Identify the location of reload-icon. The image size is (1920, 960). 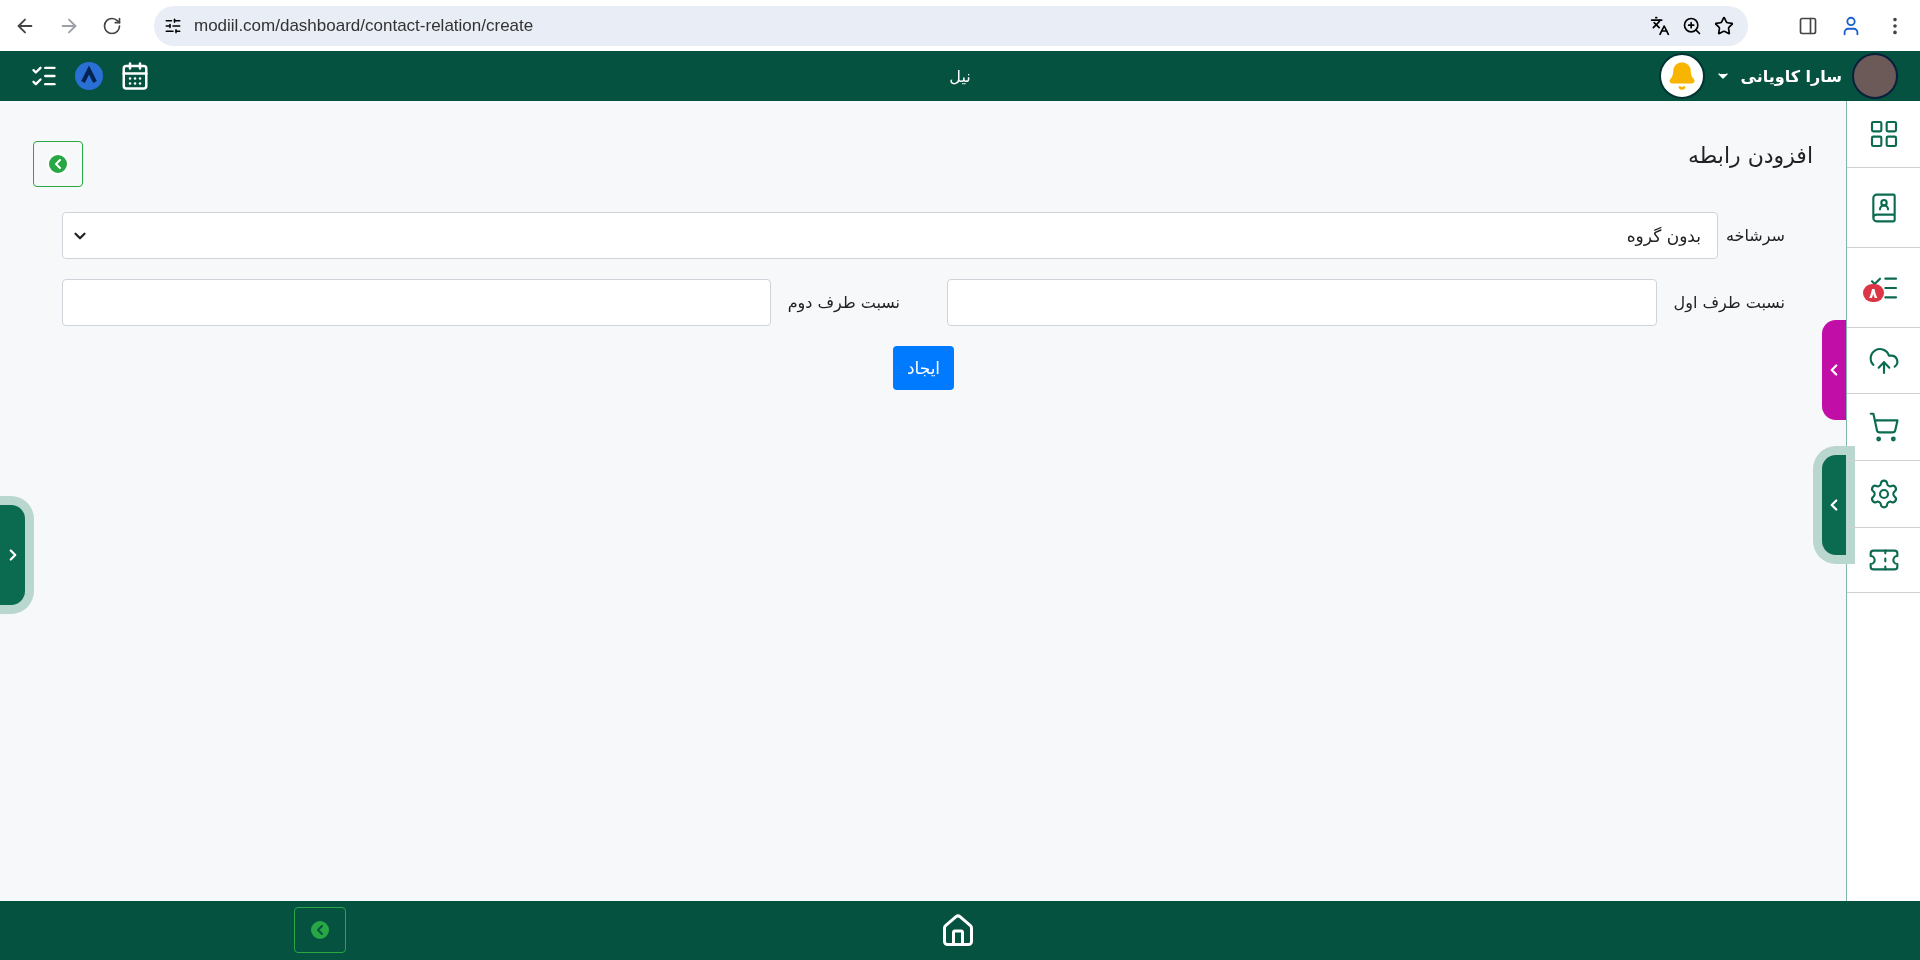
(112, 25).